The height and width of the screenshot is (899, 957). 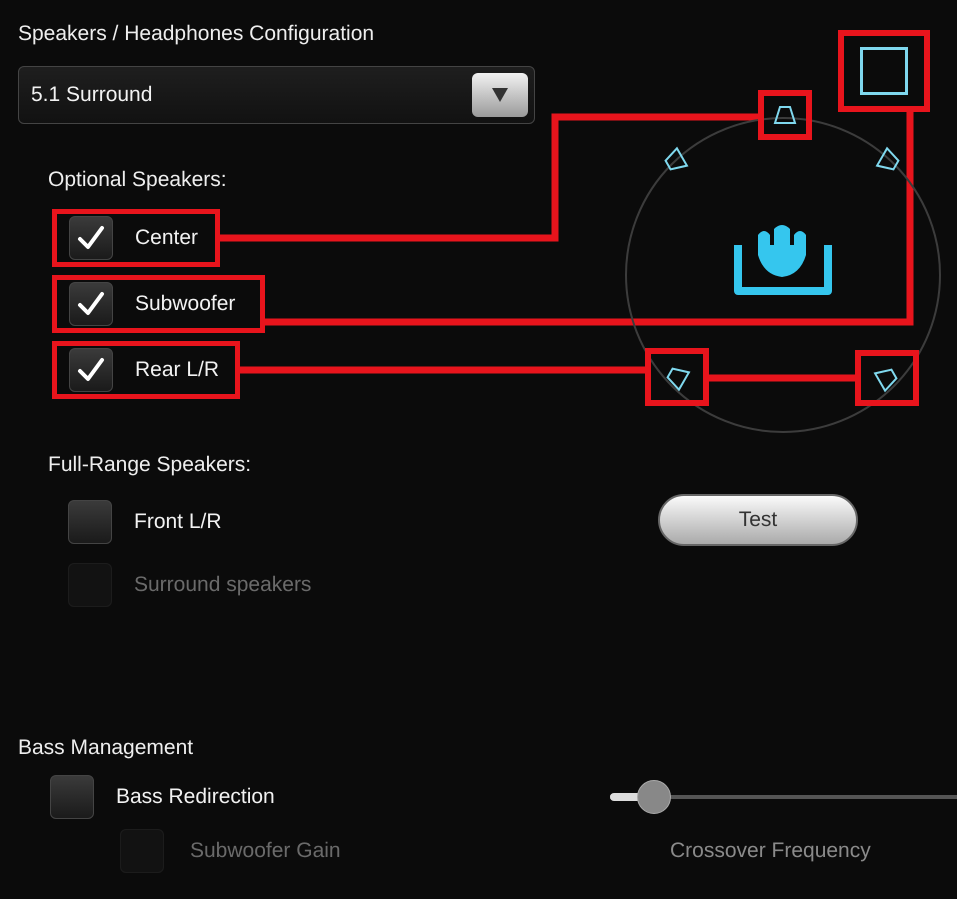 What do you see at coordinates (138, 179) in the screenshot?
I see `section-title: Optional Speakers:` at bounding box center [138, 179].